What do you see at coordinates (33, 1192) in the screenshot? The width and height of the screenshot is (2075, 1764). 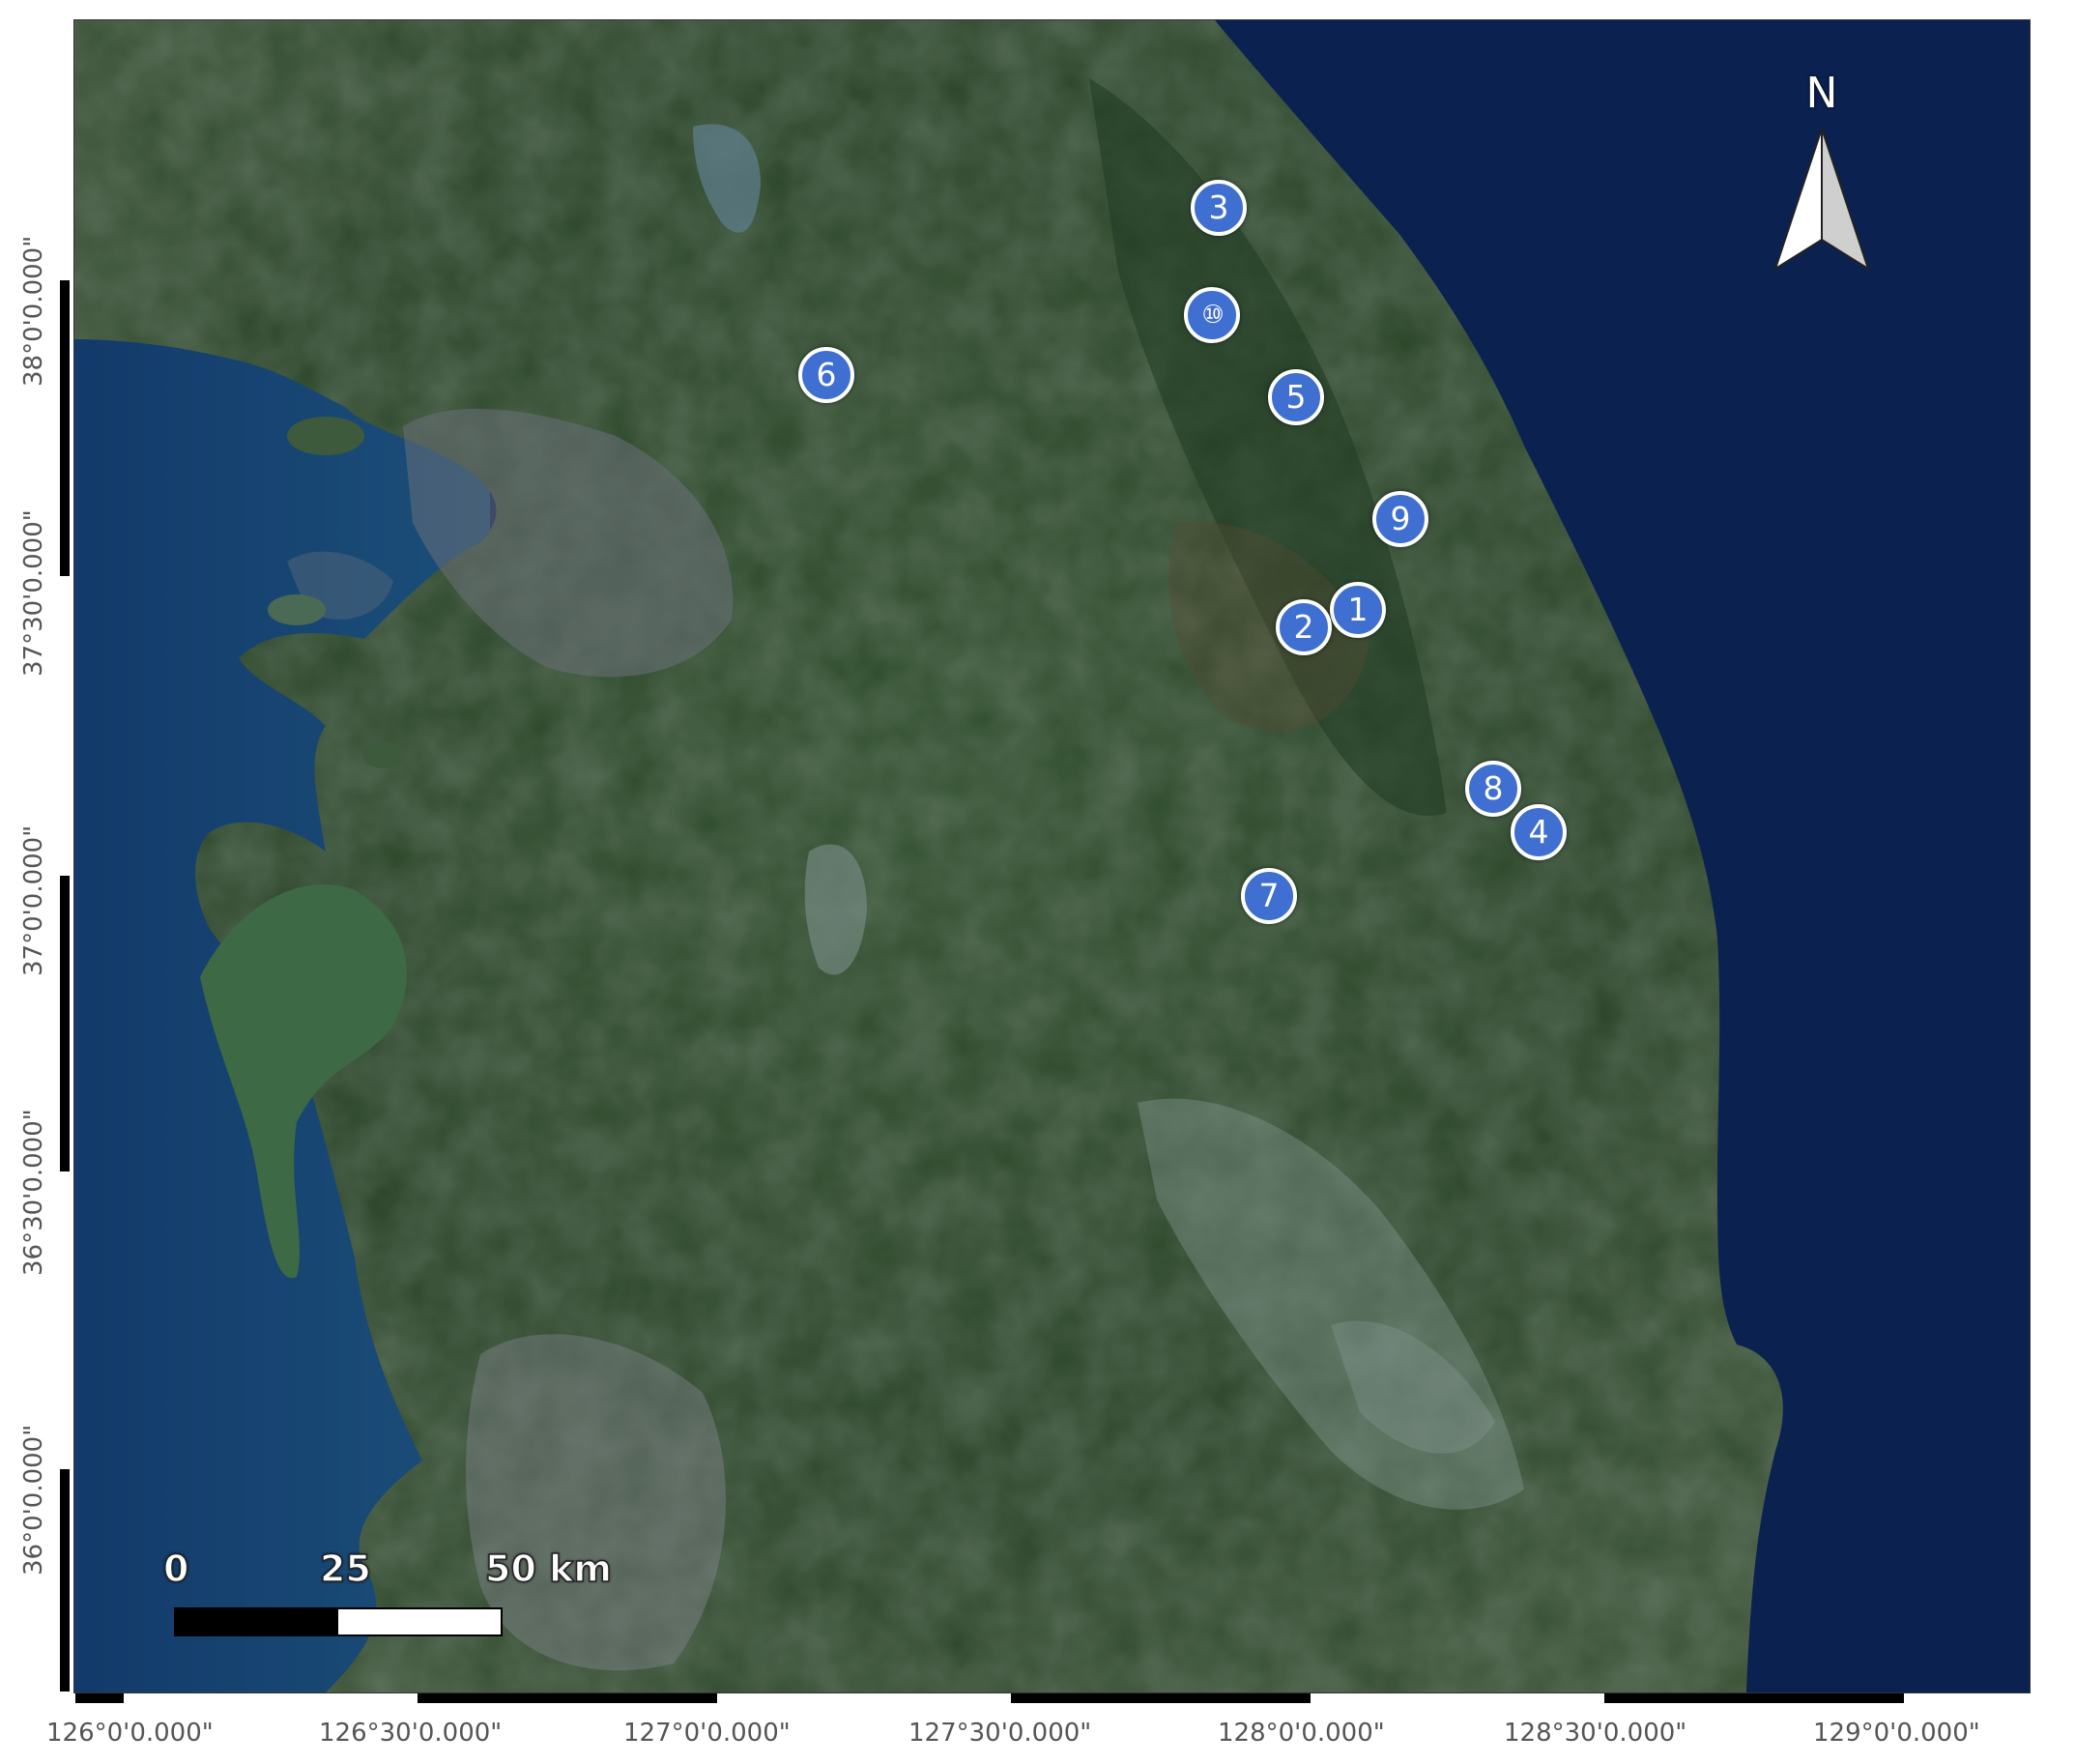 I see `latitude-label-36-30: 36°30'0.000"` at bounding box center [33, 1192].